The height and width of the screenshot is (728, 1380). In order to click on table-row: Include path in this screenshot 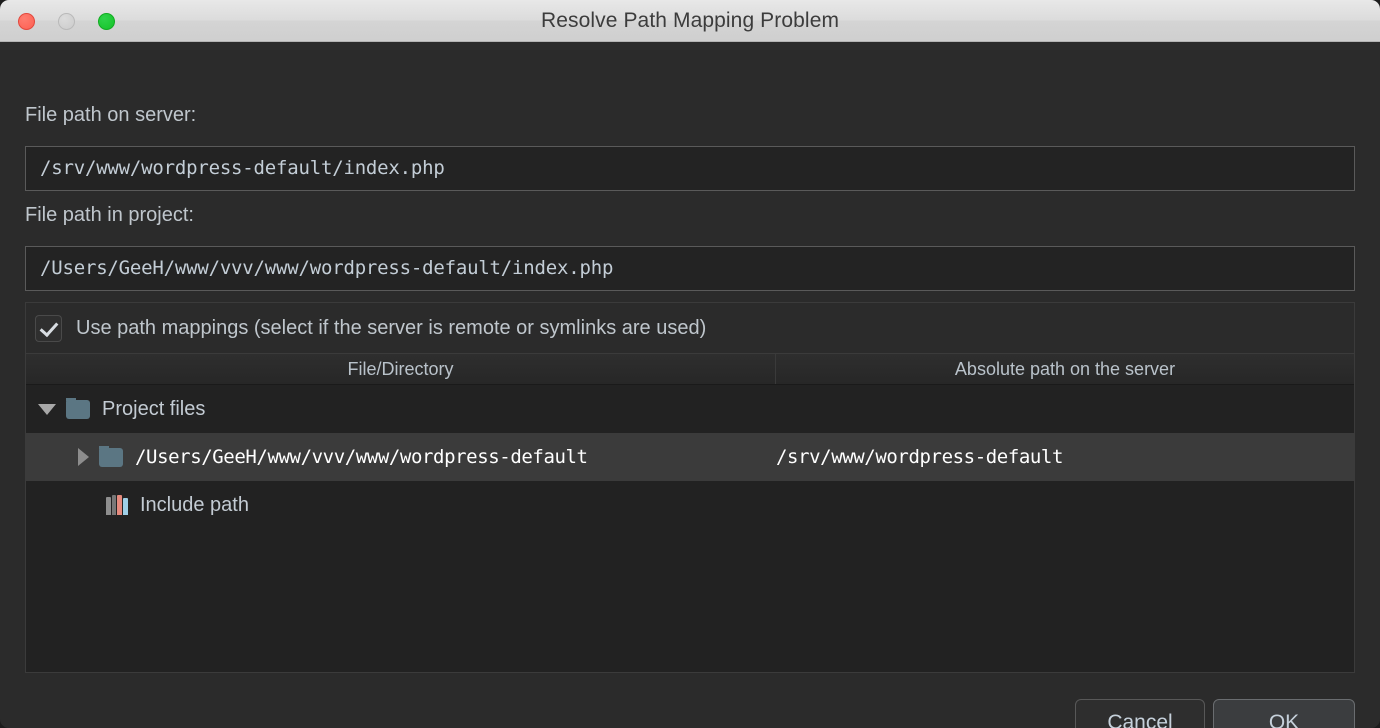, I will do `click(690, 505)`.